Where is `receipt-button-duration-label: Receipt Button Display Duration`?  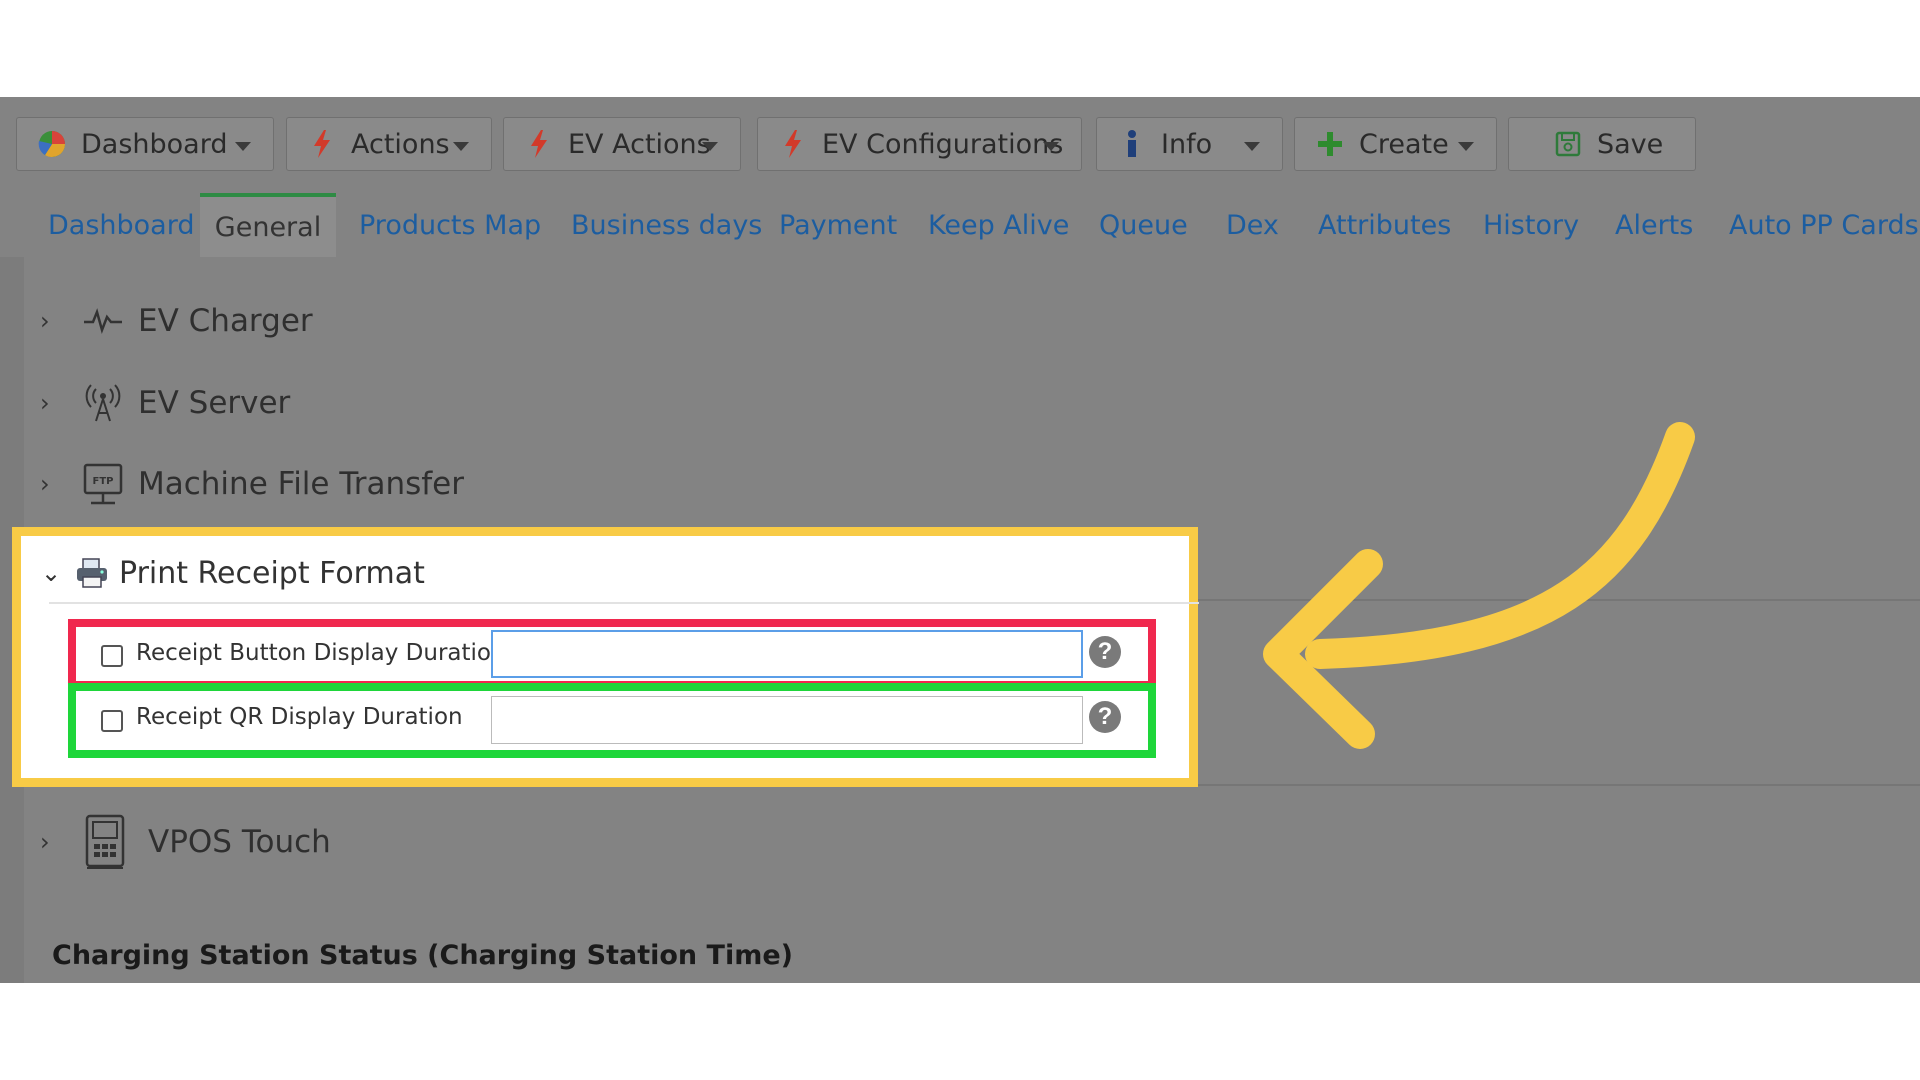
receipt-button-duration-label: Receipt Button Display Duration is located at coordinates (321, 653).